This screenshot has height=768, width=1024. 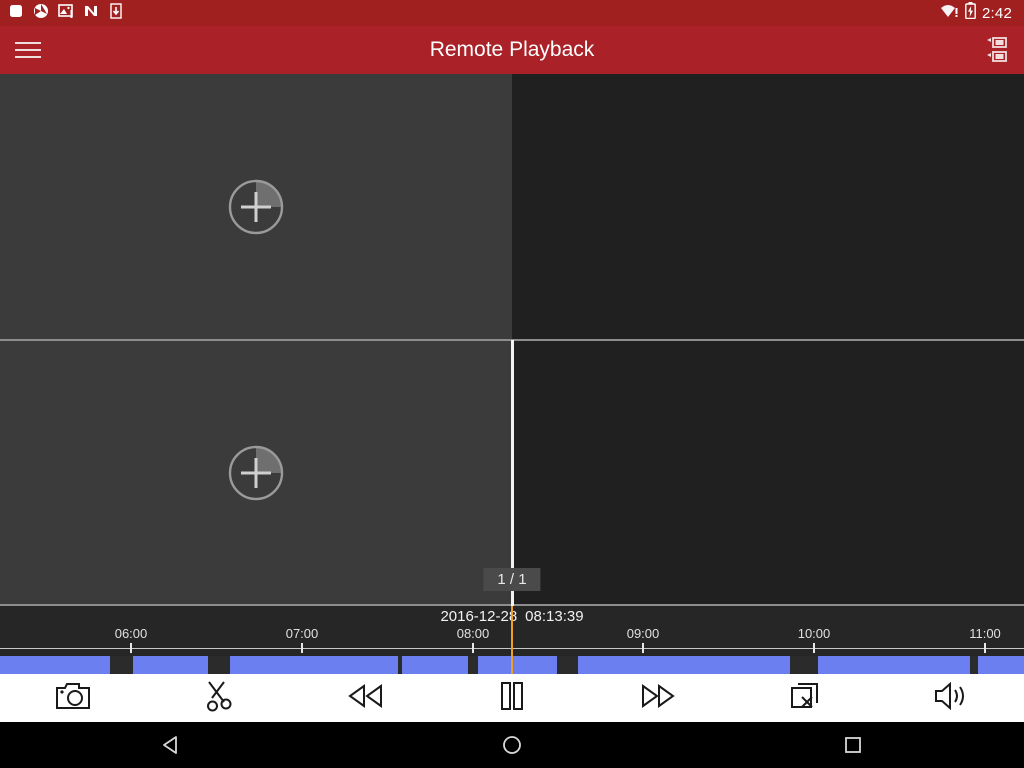 I want to click on android-navigation-bar, so click(x=512, y=745).